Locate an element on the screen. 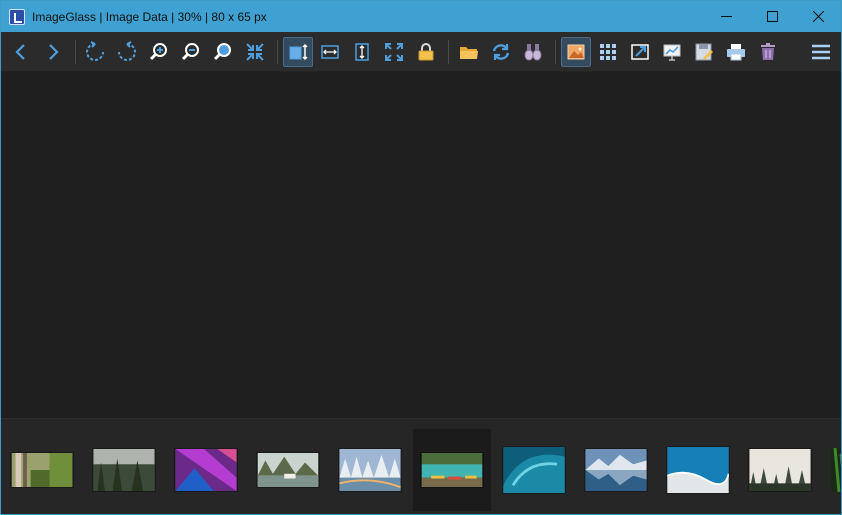 The image size is (842, 515). scale-to-width-button is located at coordinates (330, 52).